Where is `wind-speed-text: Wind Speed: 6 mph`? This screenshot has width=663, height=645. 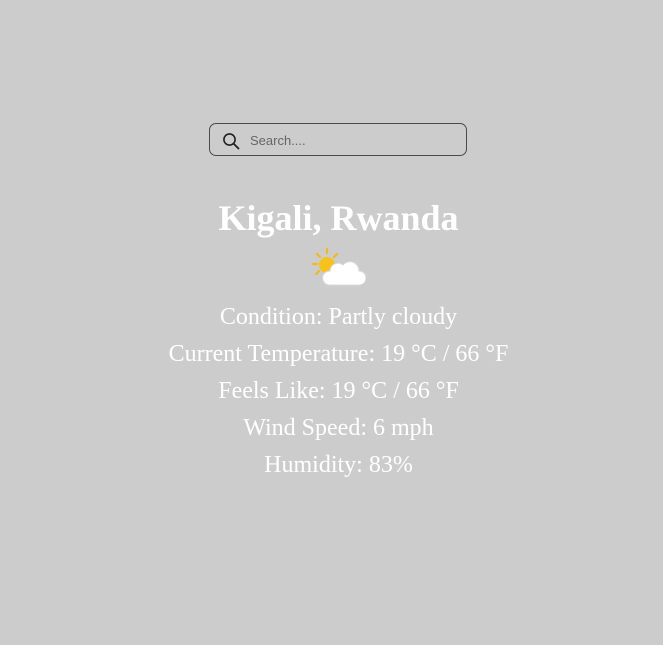 wind-speed-text: Wind Speed: 6 mph is located at coordinates (338, 428).